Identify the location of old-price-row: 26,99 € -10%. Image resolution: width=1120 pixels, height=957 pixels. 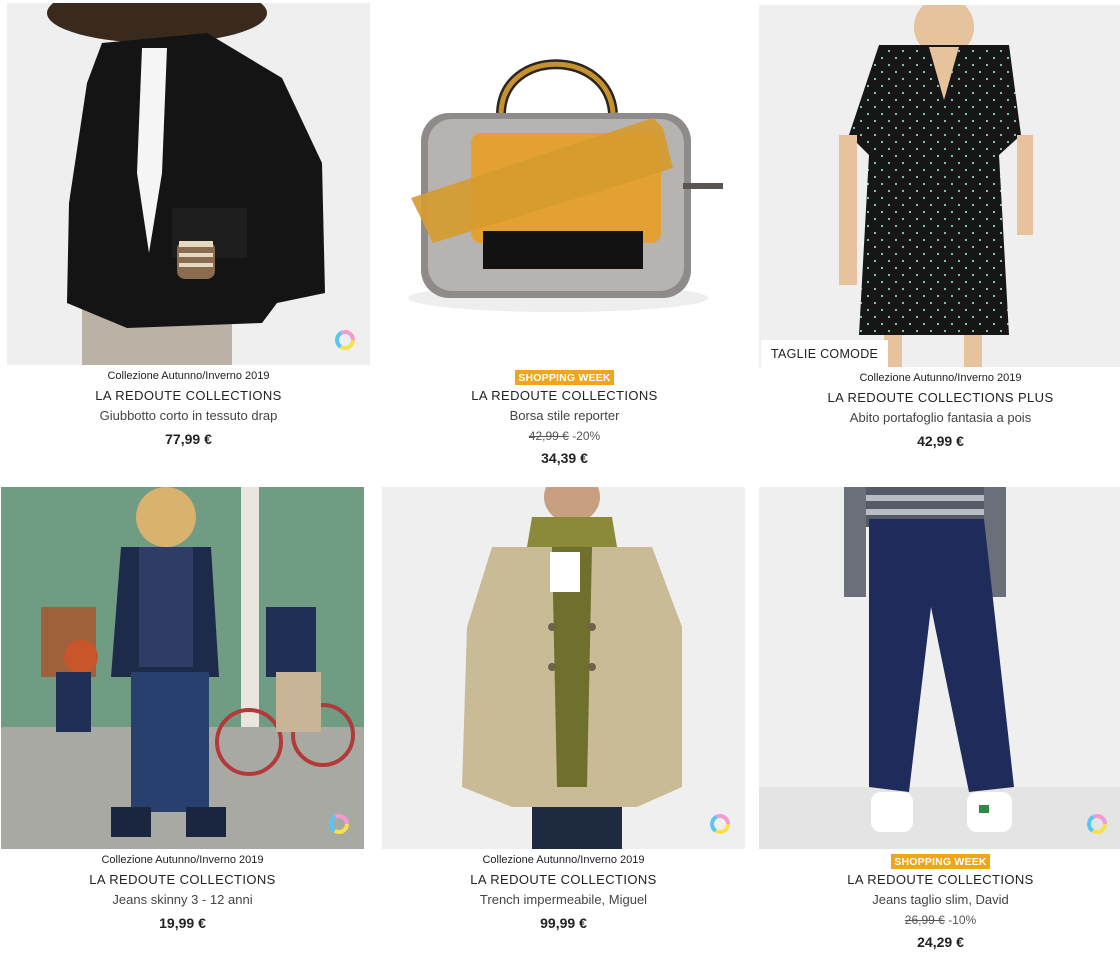
(939, 920).